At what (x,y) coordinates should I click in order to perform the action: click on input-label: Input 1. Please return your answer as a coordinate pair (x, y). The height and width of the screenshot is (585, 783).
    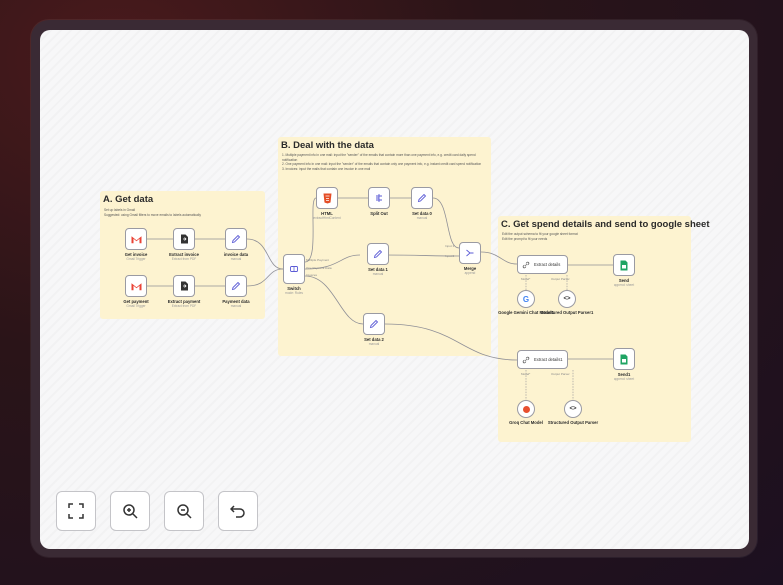
    Looking at the image, I should click on (450, 246).